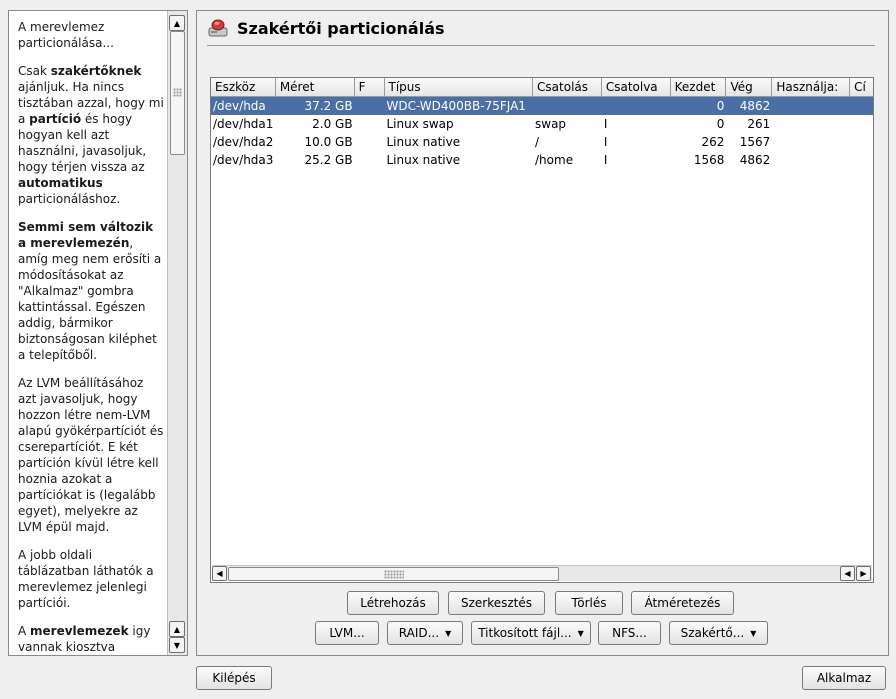  I want to click on raid-button: RAID... ▼, so click(425, 633).